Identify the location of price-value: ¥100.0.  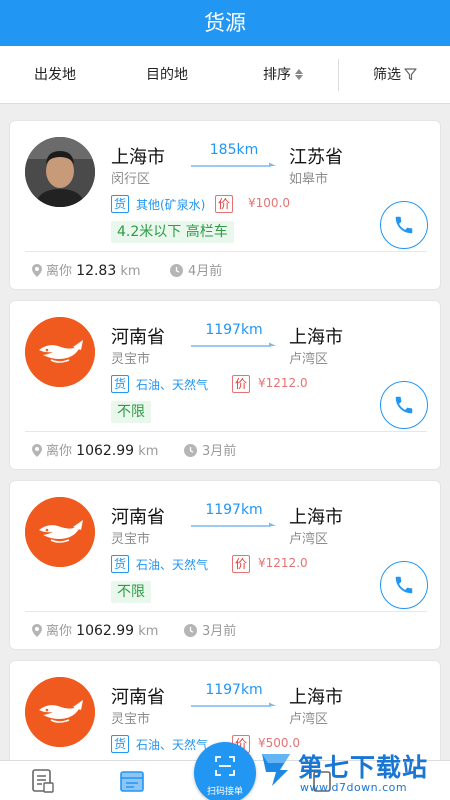
(269, 203).